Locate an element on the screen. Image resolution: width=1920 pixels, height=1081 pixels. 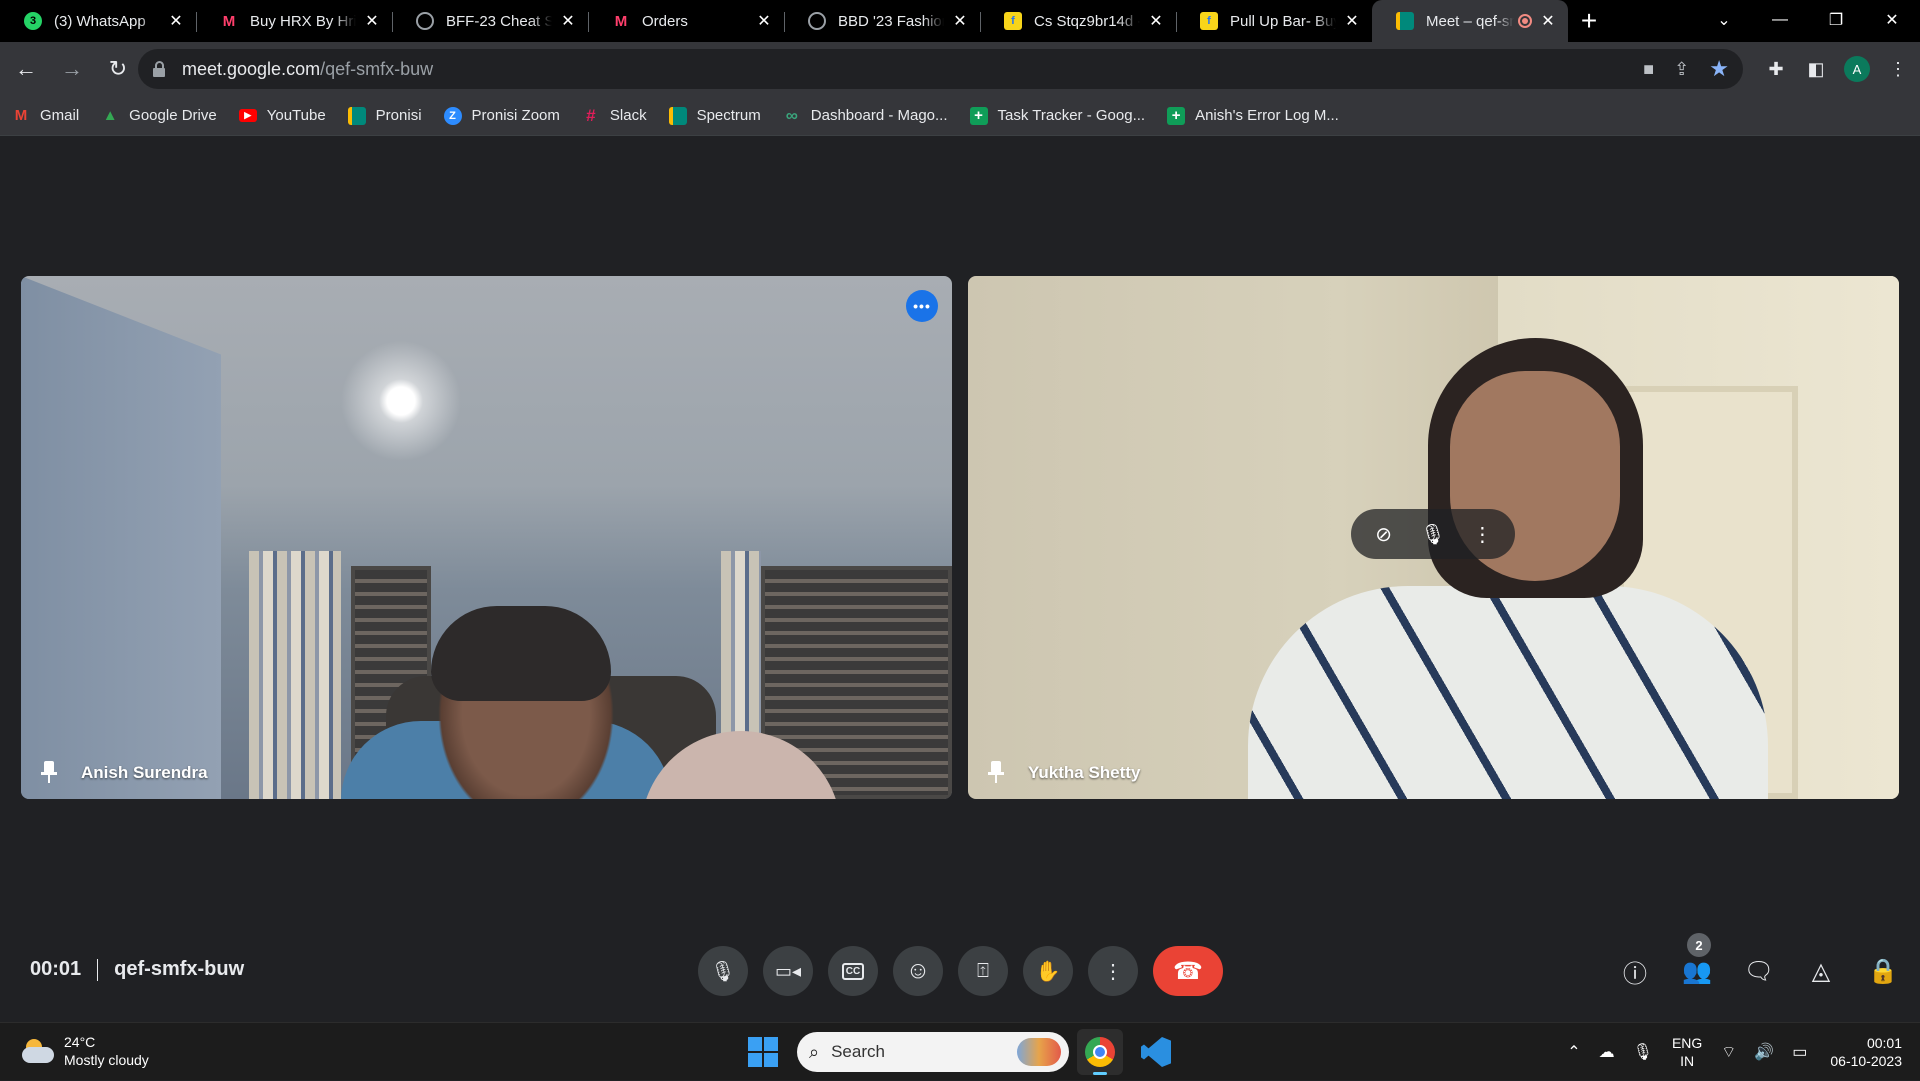
browser-menu-icon: ⋮ is located at coordinates (1898, 69).